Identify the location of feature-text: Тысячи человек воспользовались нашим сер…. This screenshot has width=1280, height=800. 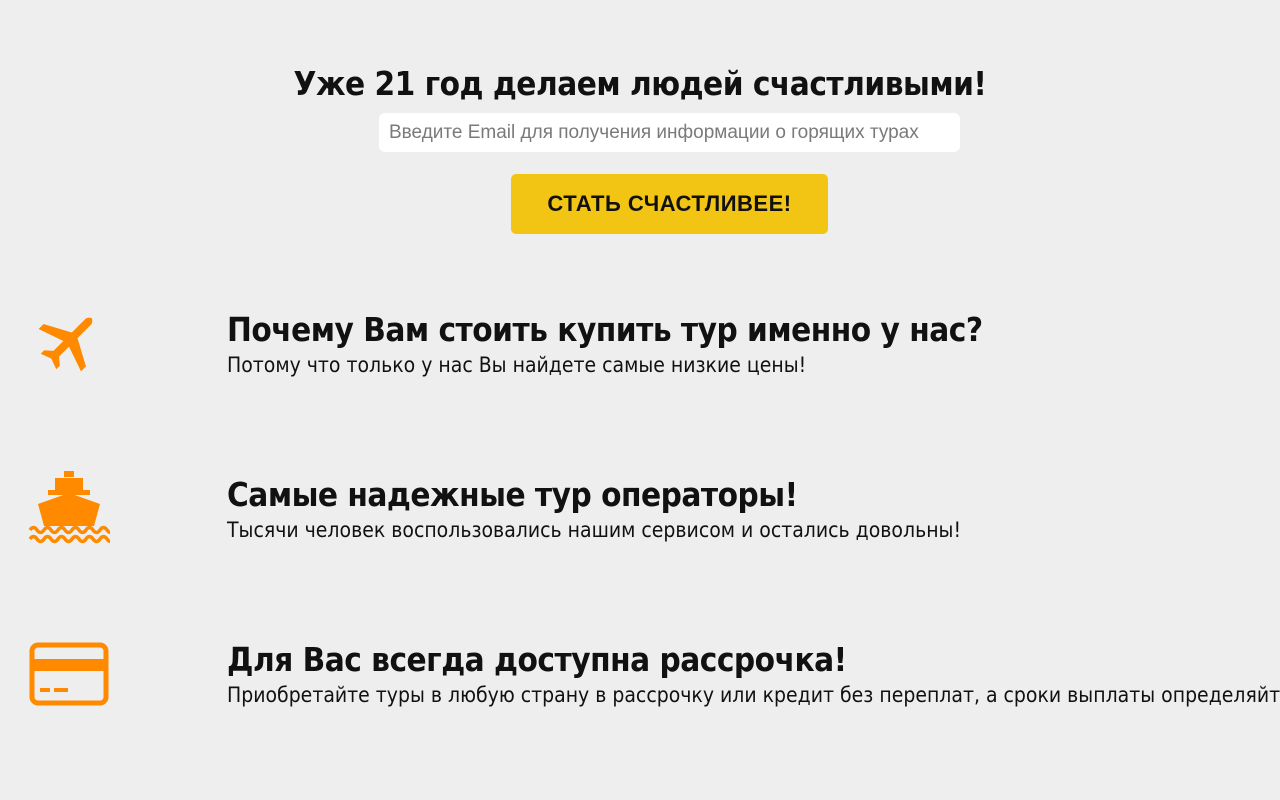
(594, 530).